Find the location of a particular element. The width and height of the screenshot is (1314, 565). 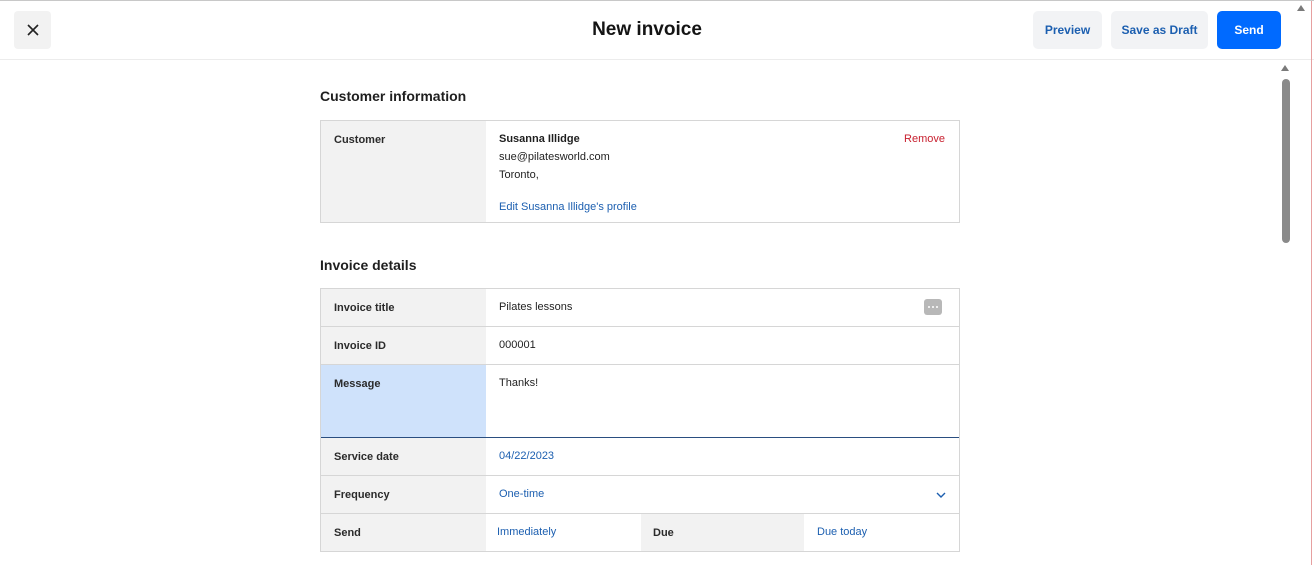

service-date-row: Service date 04/22/2023 is located at coordinates (640, 457).